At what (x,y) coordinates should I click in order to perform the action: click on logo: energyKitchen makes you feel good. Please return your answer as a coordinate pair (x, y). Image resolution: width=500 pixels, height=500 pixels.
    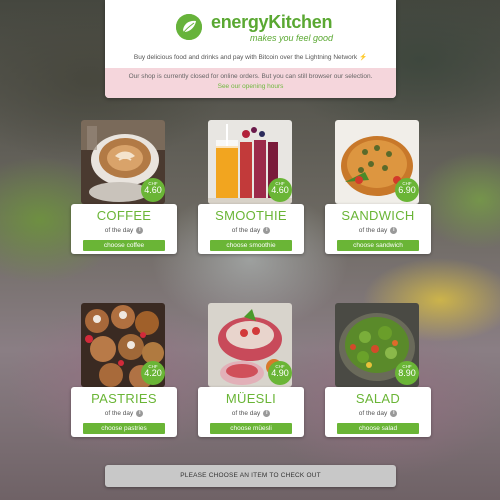
    Looking at the image, I should click on (250, 27).